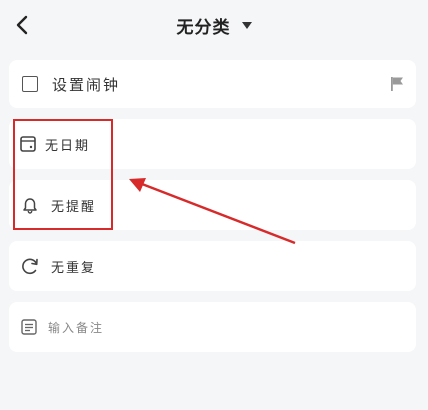  I want to click on task-title: 设置闹钟, so click(86, 84).